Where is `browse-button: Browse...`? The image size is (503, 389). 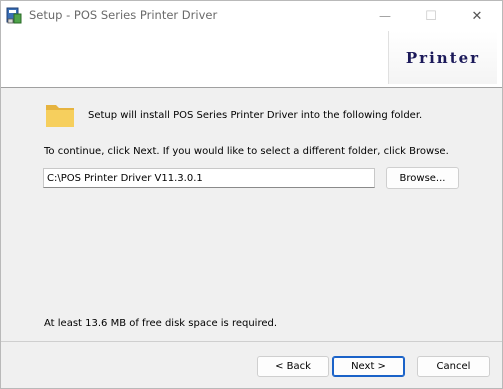 browse-button: Browse... is located at coordinates (422, 178).